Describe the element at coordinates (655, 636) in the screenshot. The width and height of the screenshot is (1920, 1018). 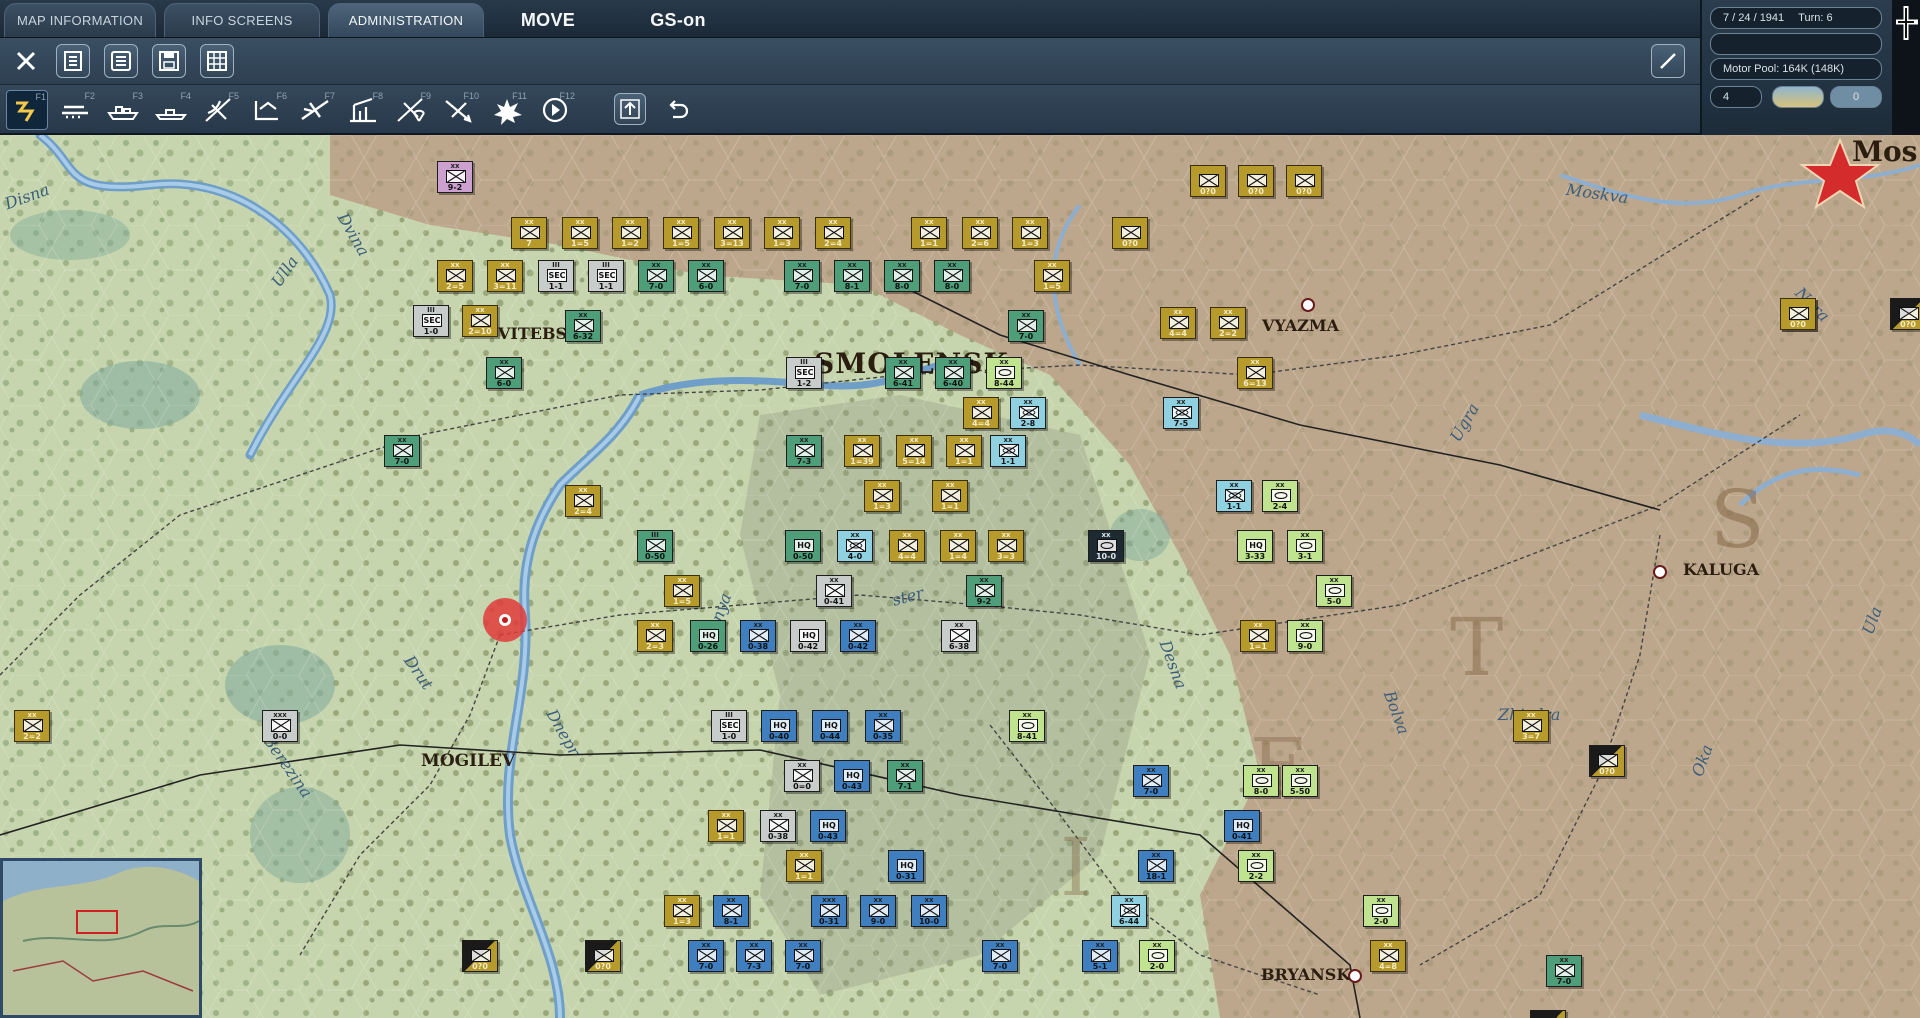
I see `unit-counter: xx 2=3` at that location.